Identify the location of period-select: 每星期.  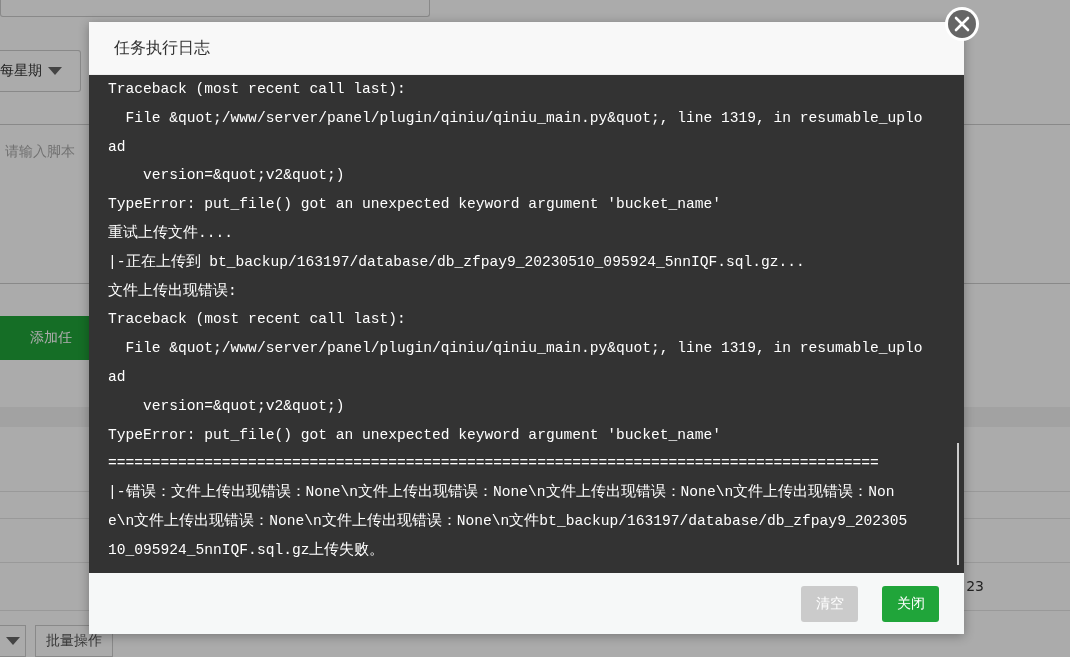
(40, 71).